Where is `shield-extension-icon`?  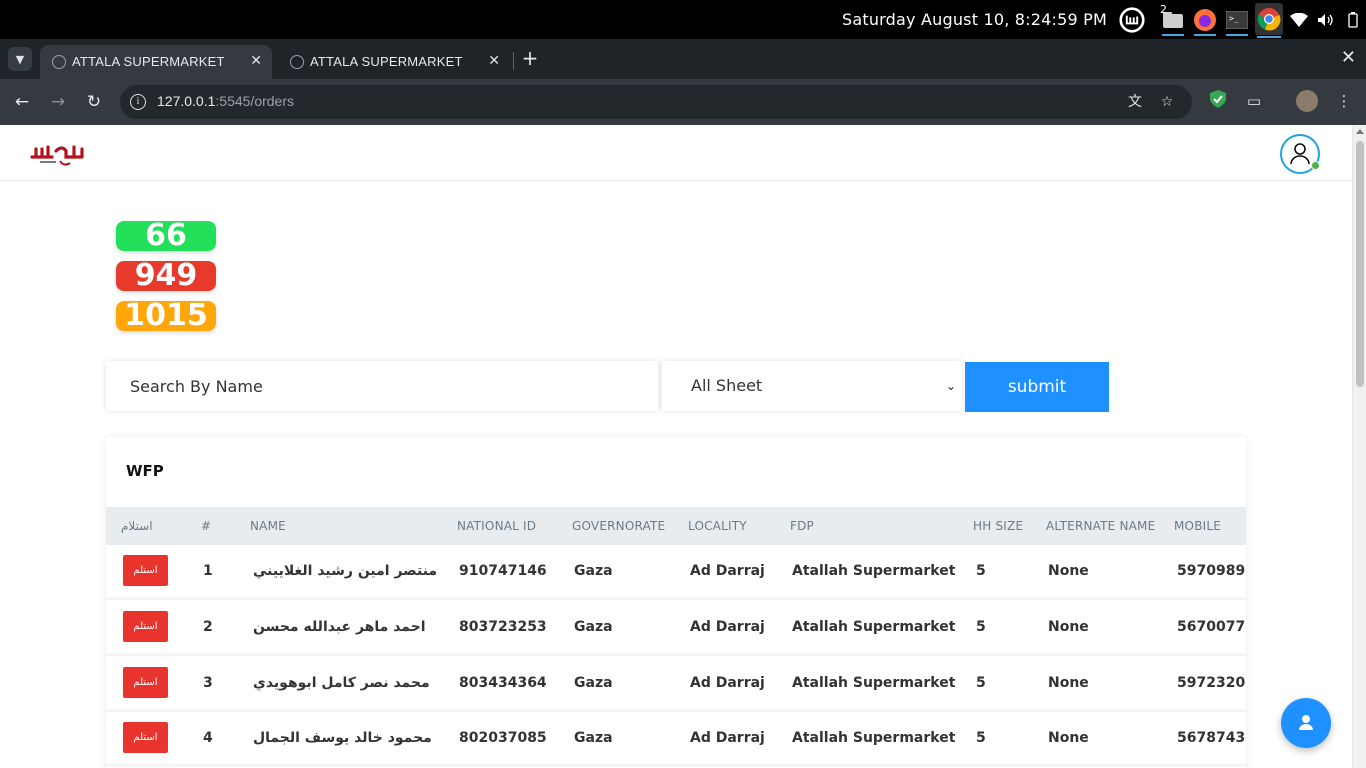
shield-extension-icon is located at coordinates (1218, 101).